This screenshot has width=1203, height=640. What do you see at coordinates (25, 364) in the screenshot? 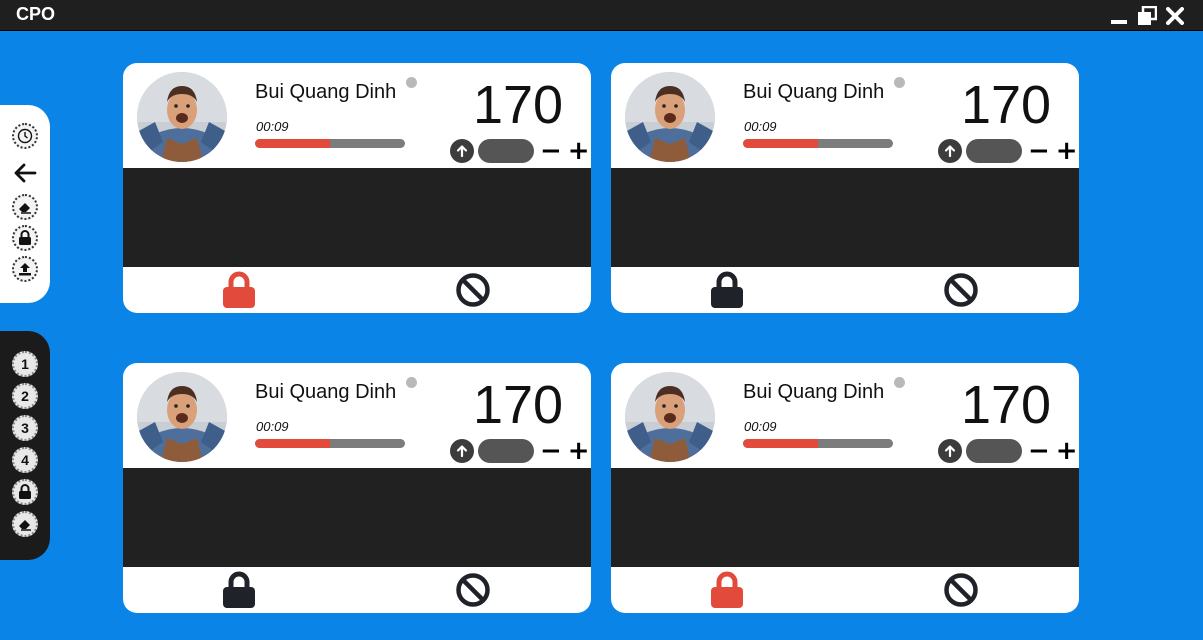
I see `number-button-1: 1` at bounding box center [25, 364].